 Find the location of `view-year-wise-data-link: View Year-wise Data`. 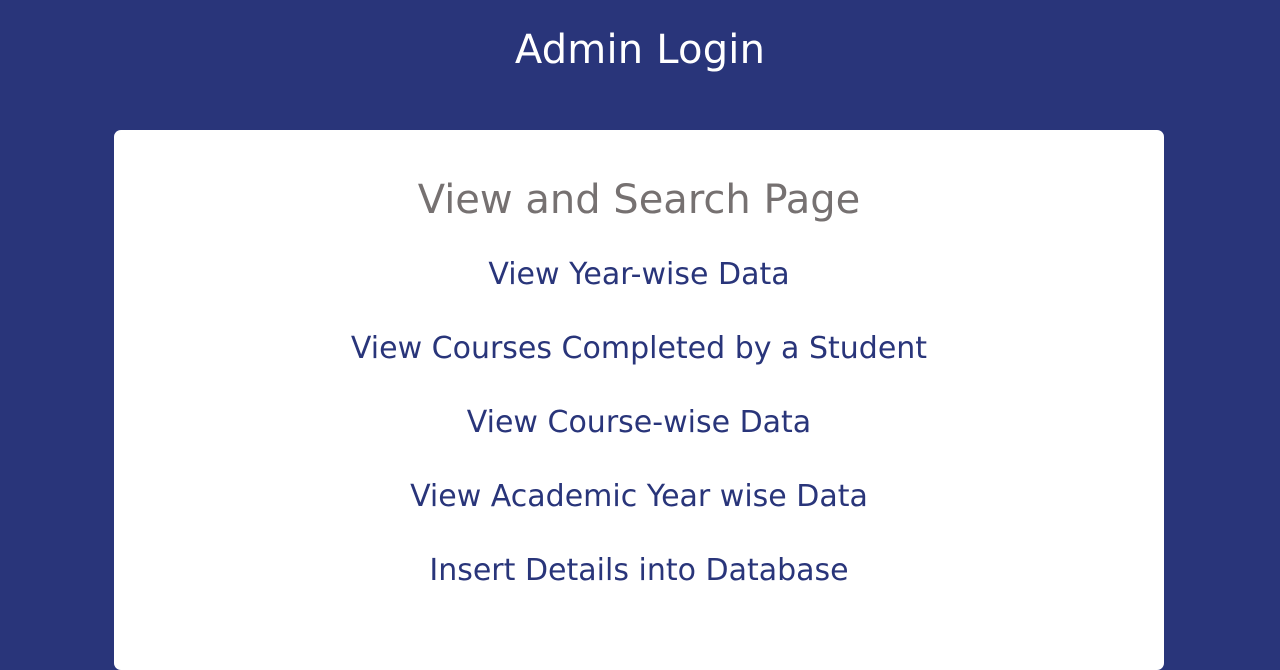

view-year-wise-data-link: View Year-wise Data is located at coordinates (638, 294).